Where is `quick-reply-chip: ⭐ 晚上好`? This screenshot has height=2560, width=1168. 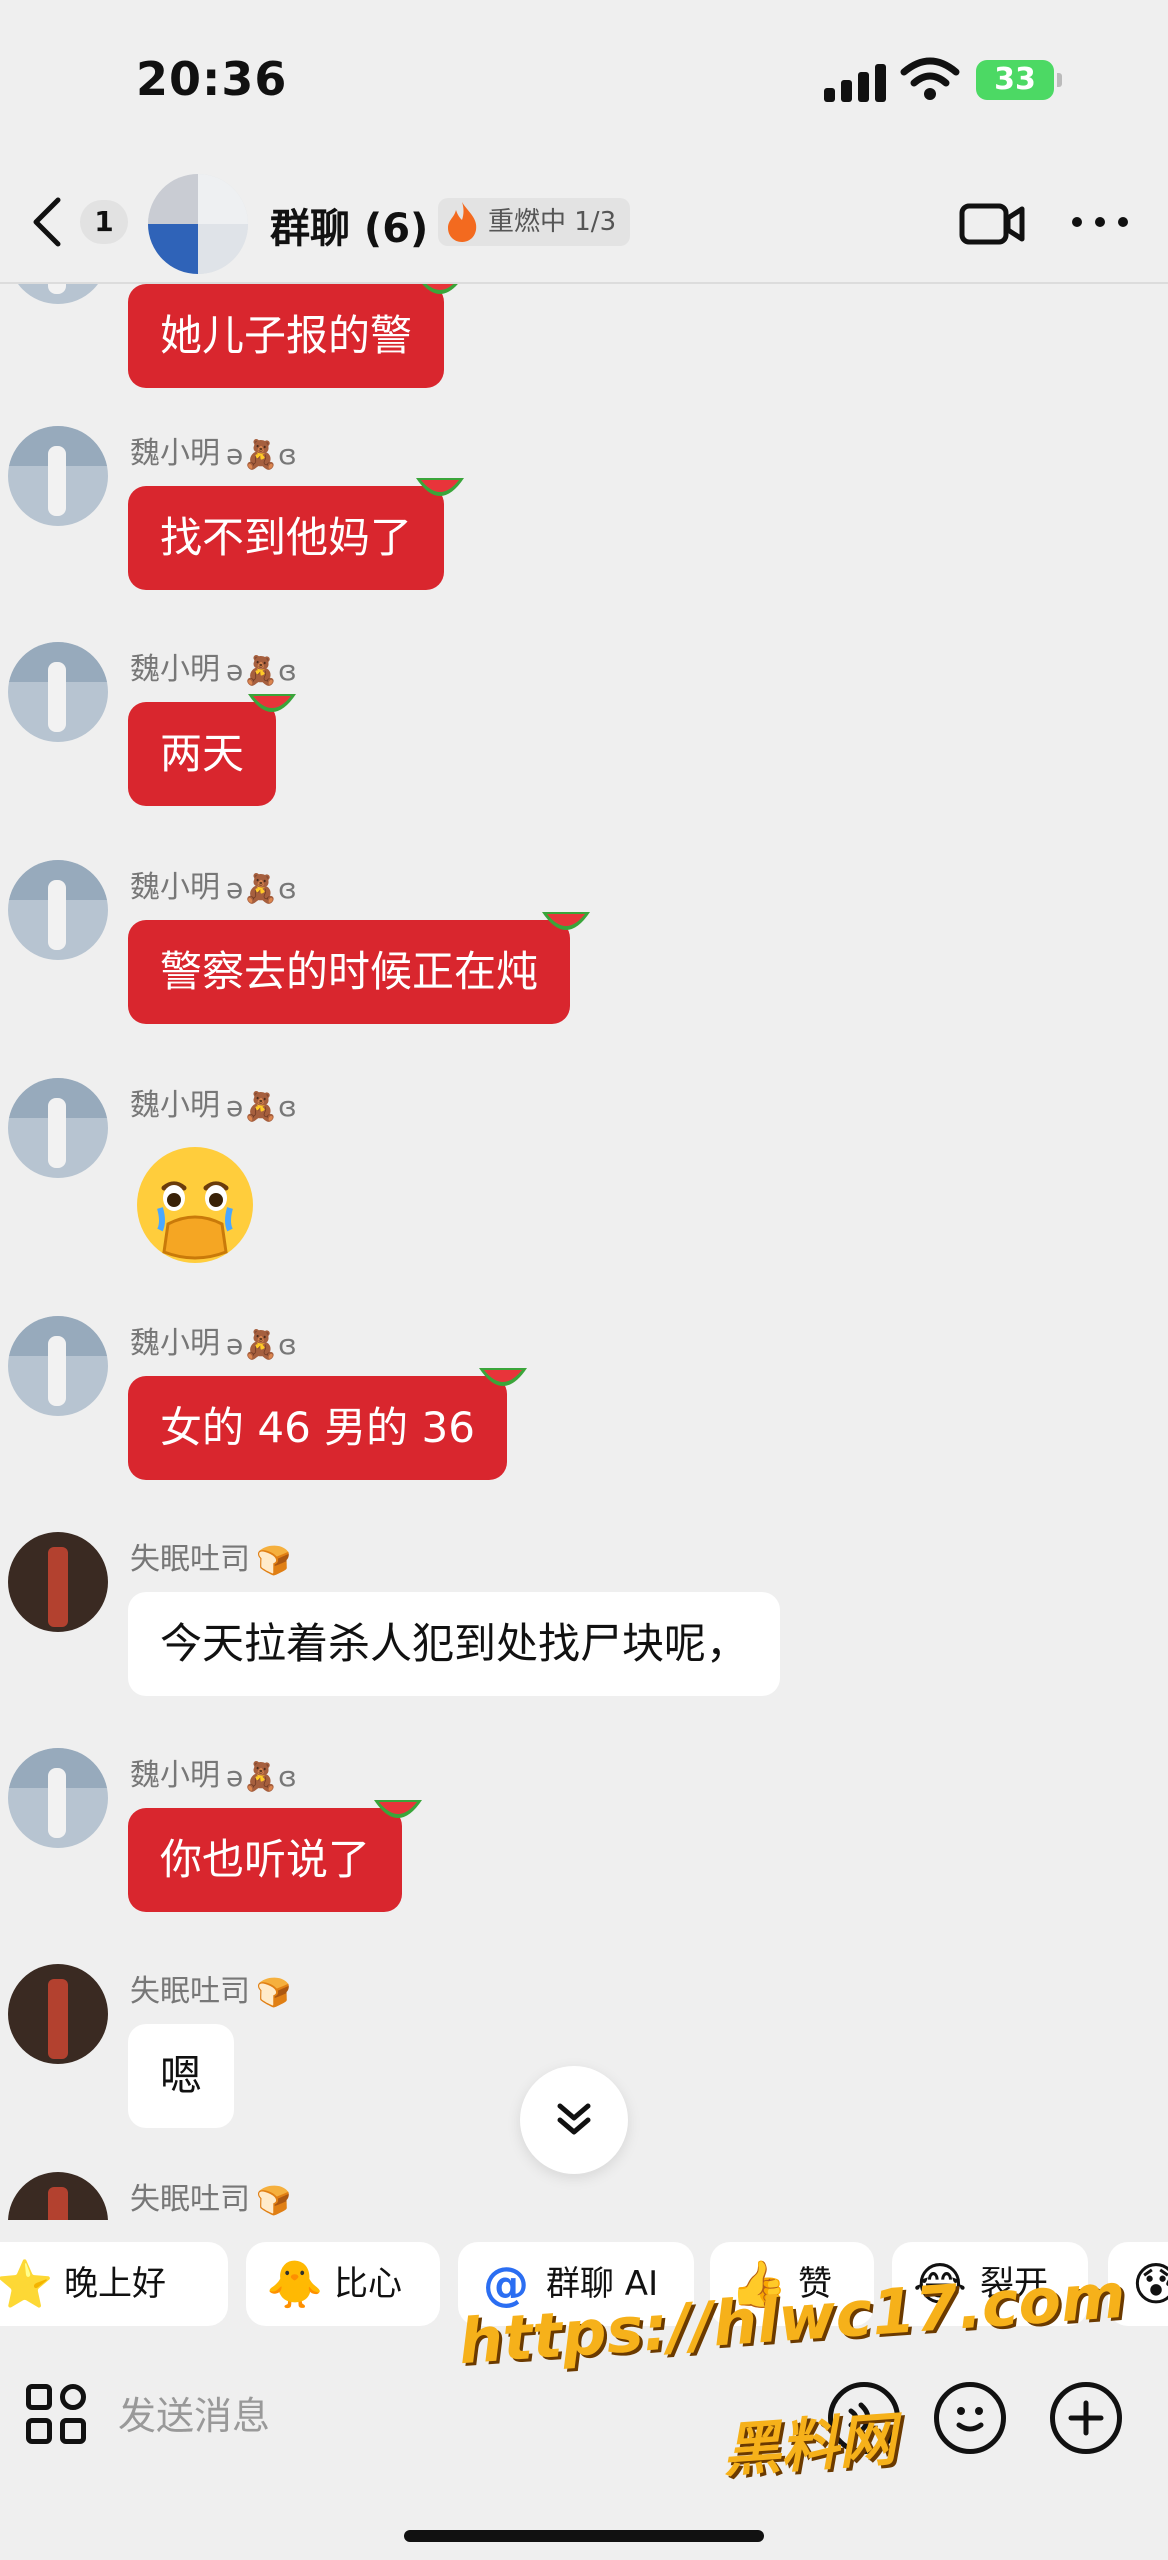 quick-reply-chip: ⭐ 晚上好 is located at coordinates (114, 2284).